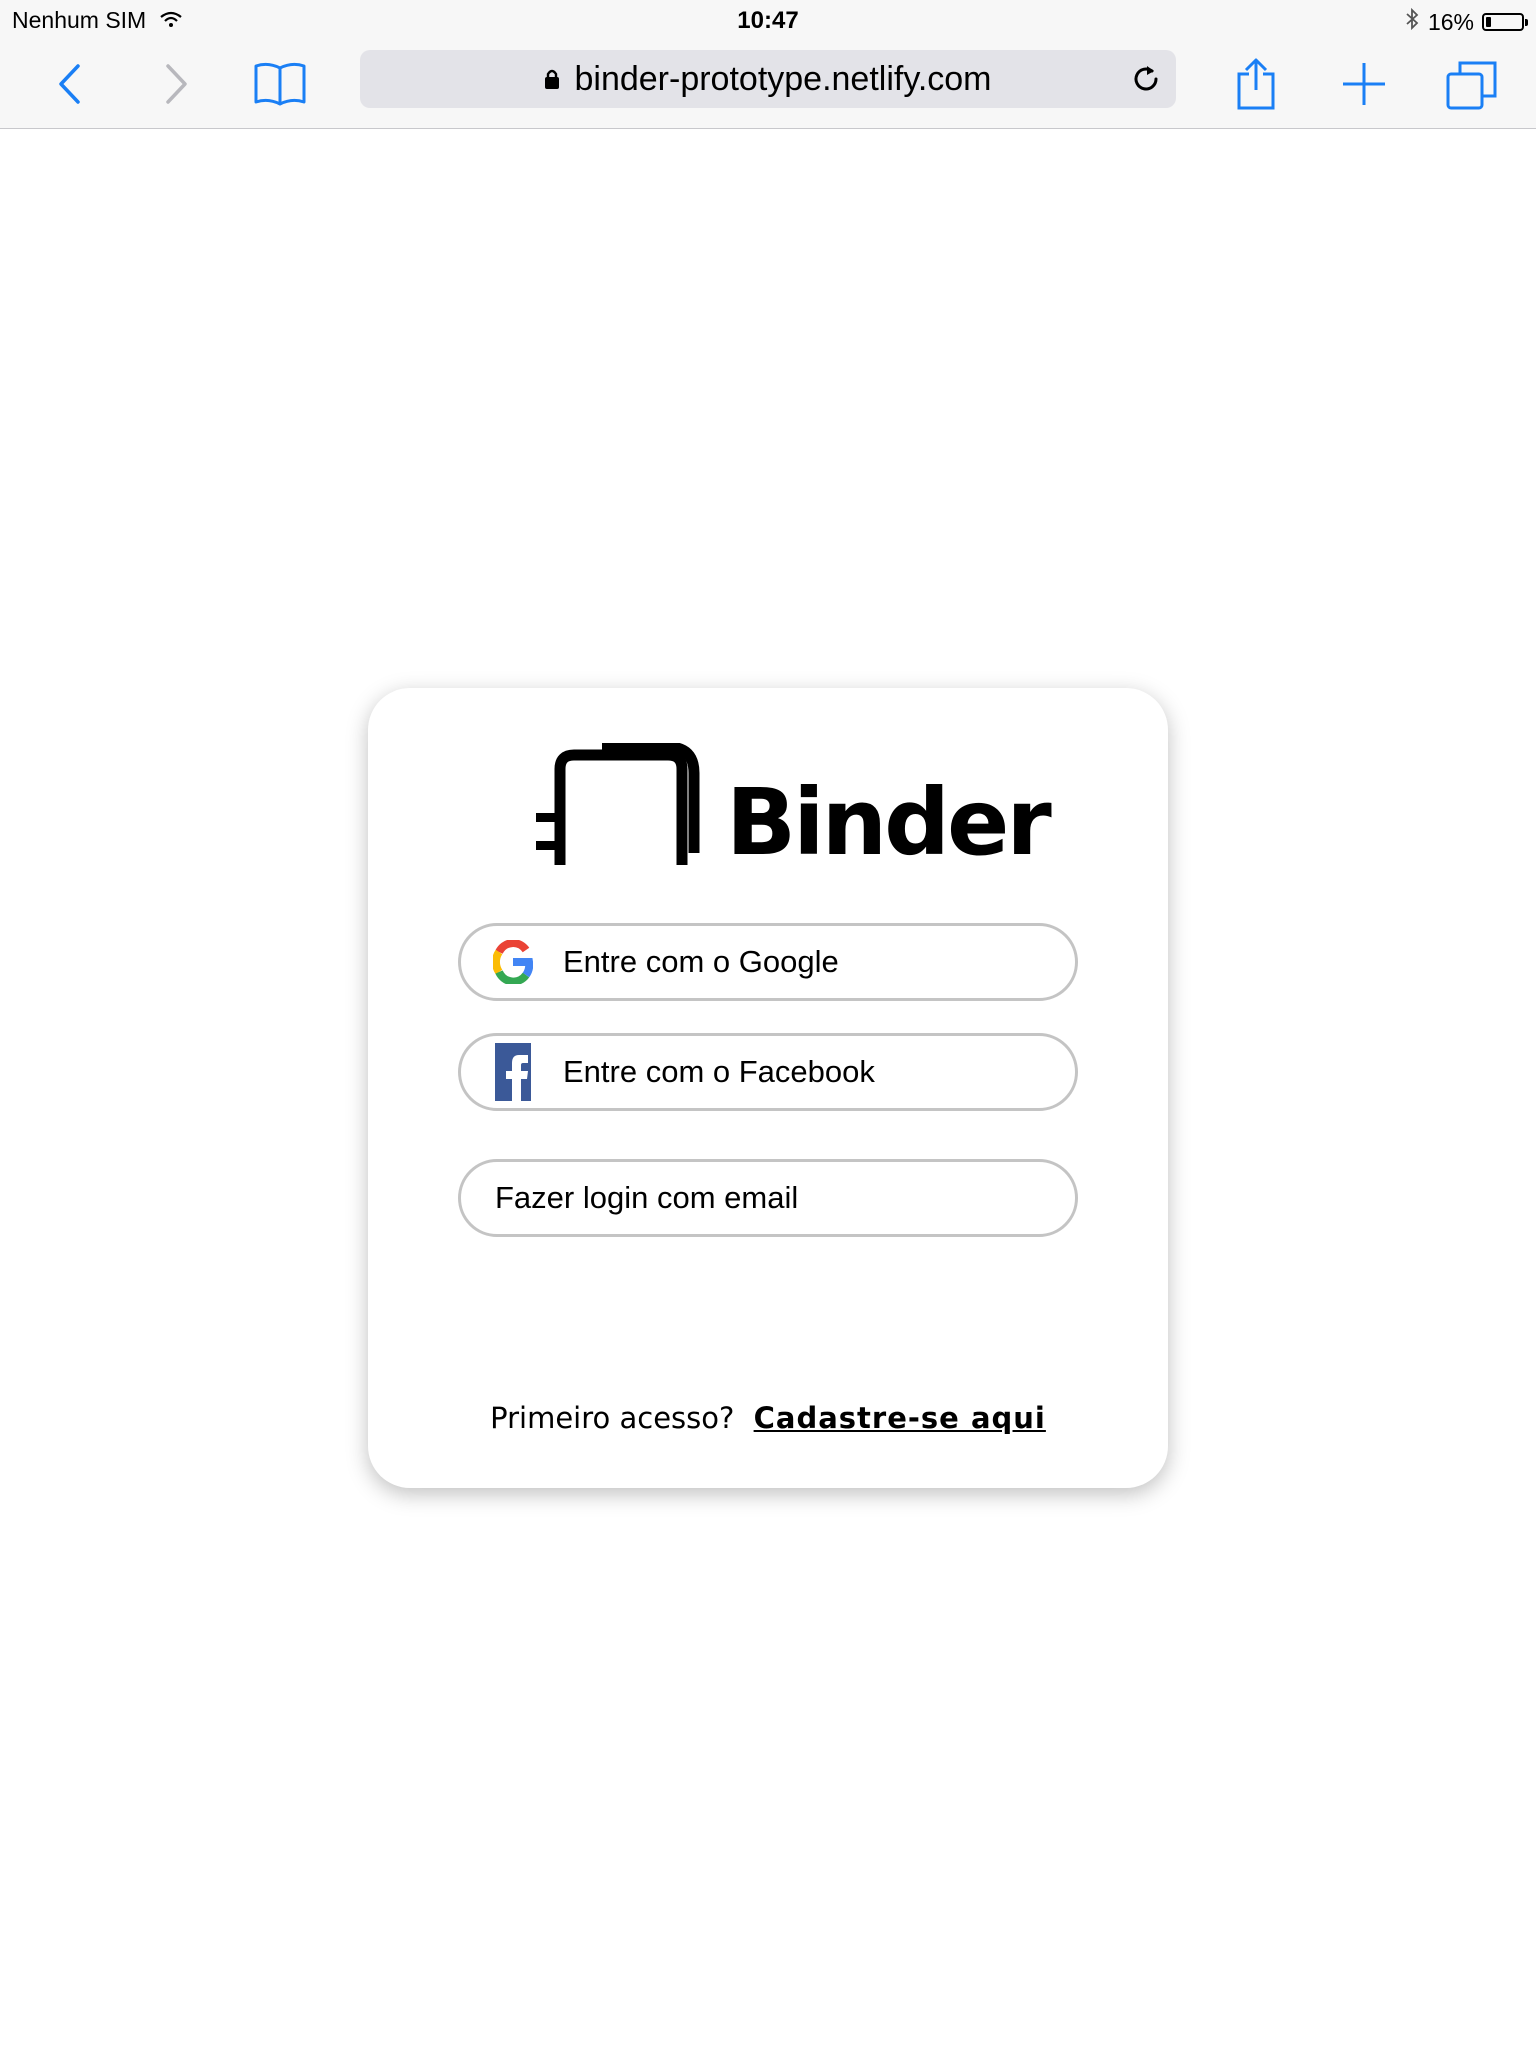 This screenshot has height=2048, width=1536. I want to click on logo-text: Binder, so click(889, 822).